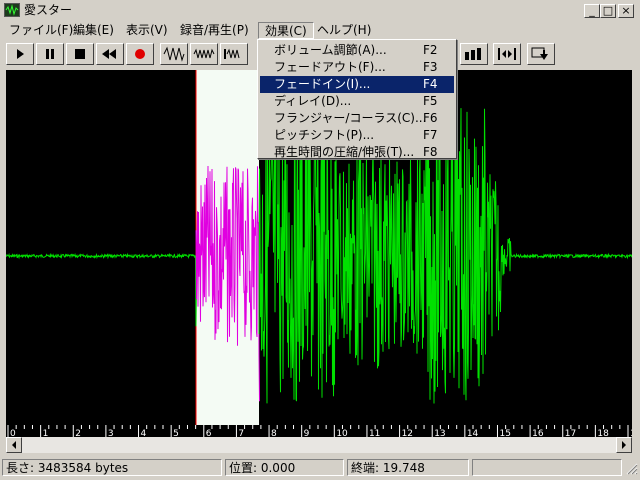 The width and height of the screenshot is (640, 480). I want to click on menu-item-shortcut: F6, so click(430, 118).